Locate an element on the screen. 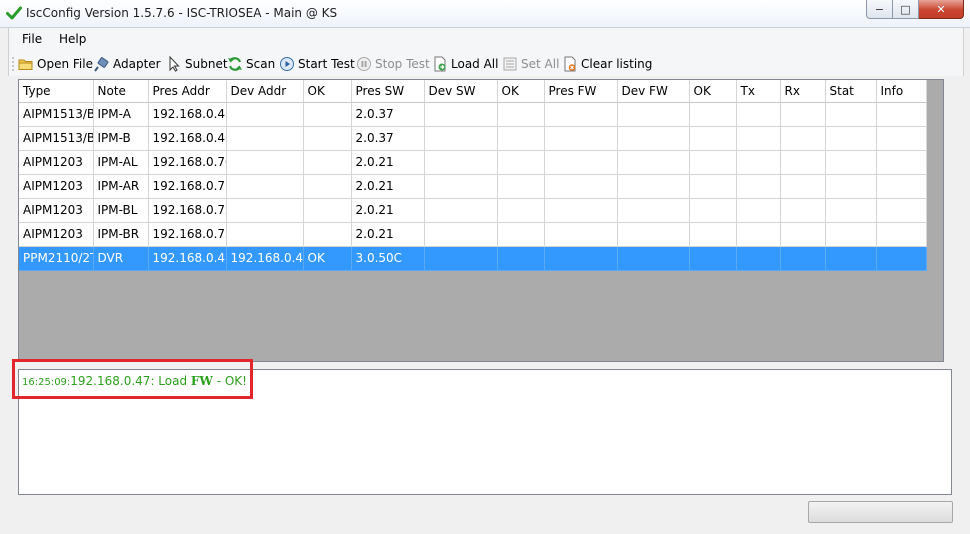 Image resolution: width=970 pixels, height=534 pixels. column-header: Note is located at coordinates (121, 91).